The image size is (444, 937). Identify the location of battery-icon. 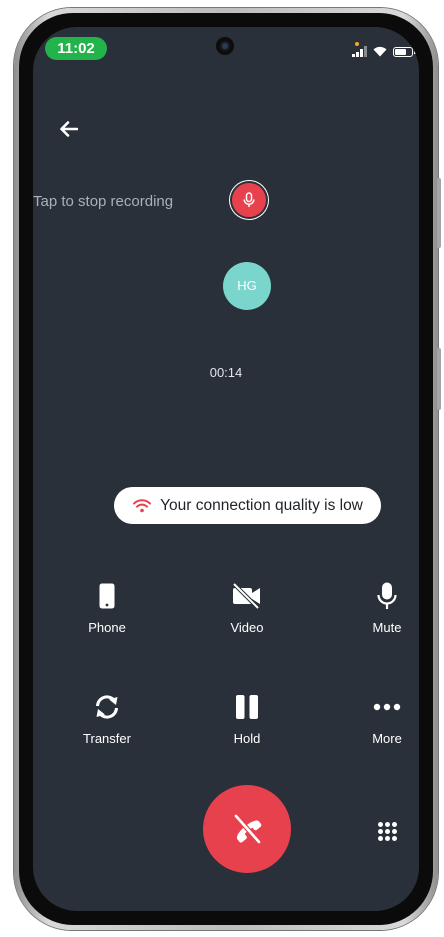
(404, 52).